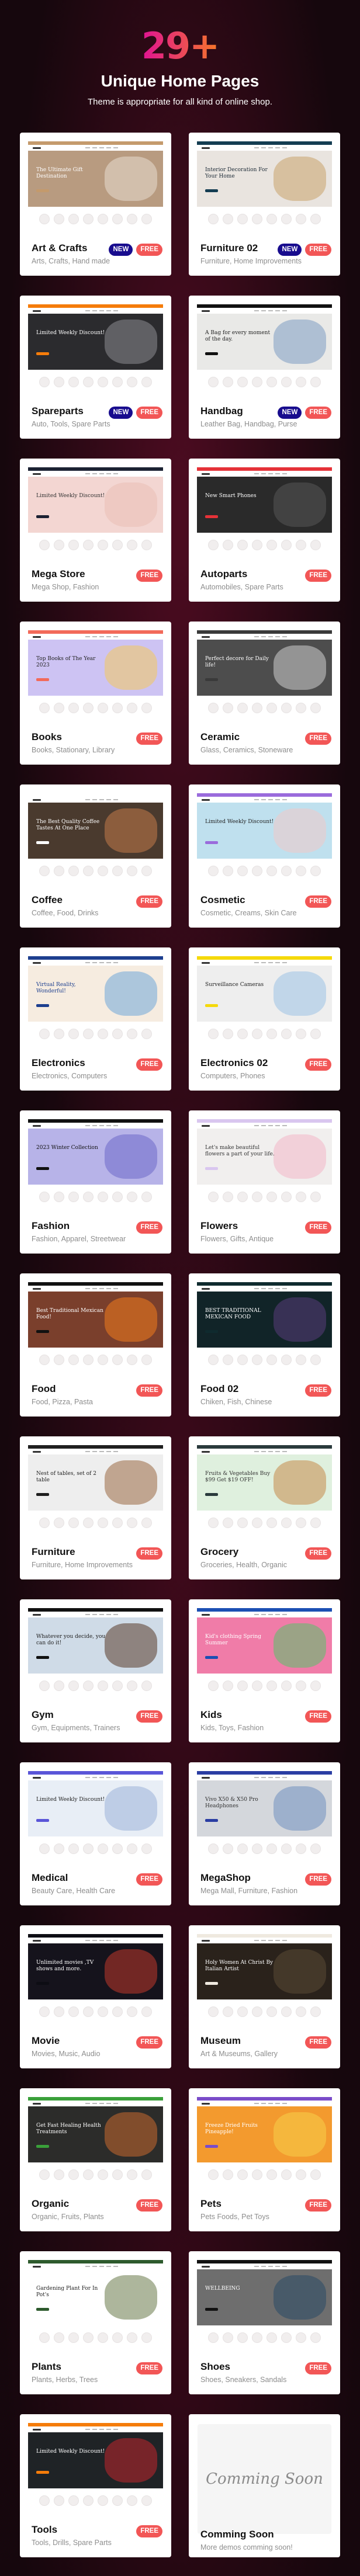 This screenshot has height=2576, width=360. Describe the element at coordinates (47, 737) in the screenshot. I see `demo-title: Books` at that location.